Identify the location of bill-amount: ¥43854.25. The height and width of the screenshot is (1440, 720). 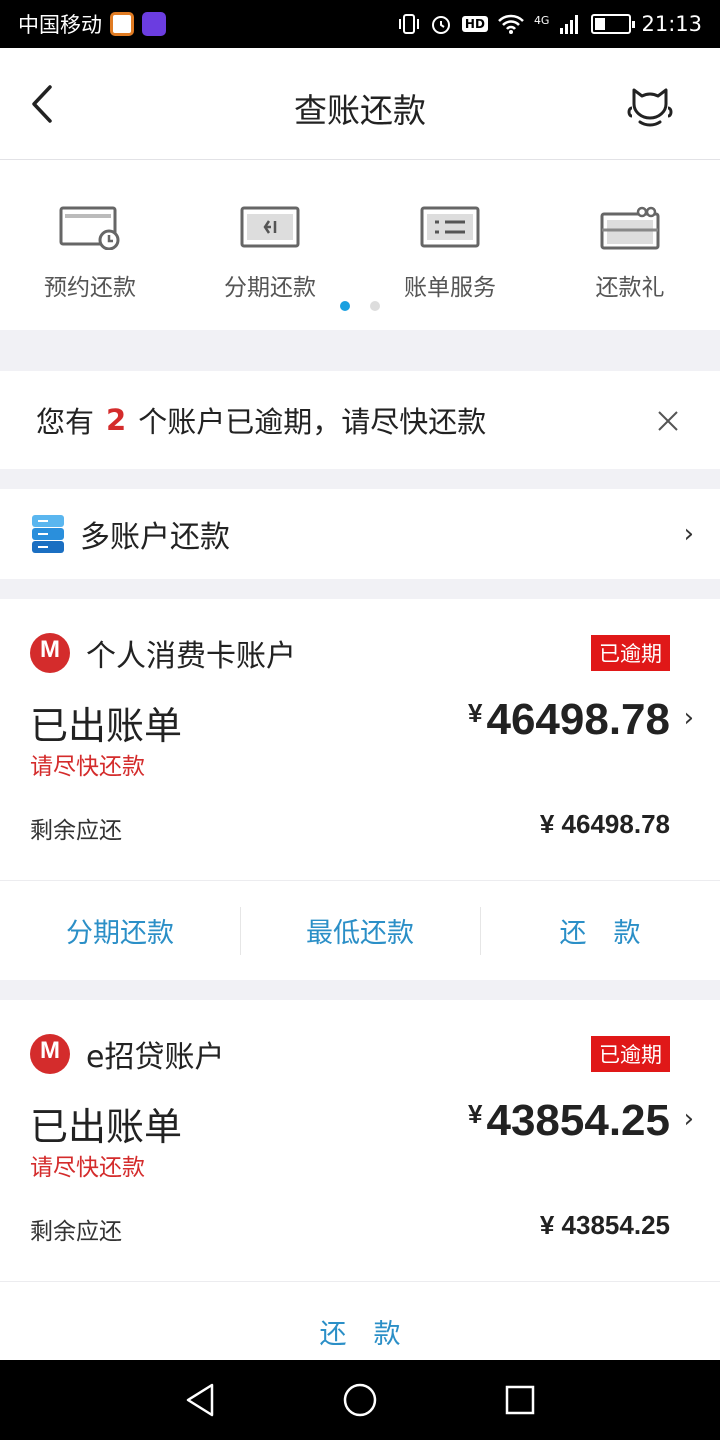
(569, 1121).